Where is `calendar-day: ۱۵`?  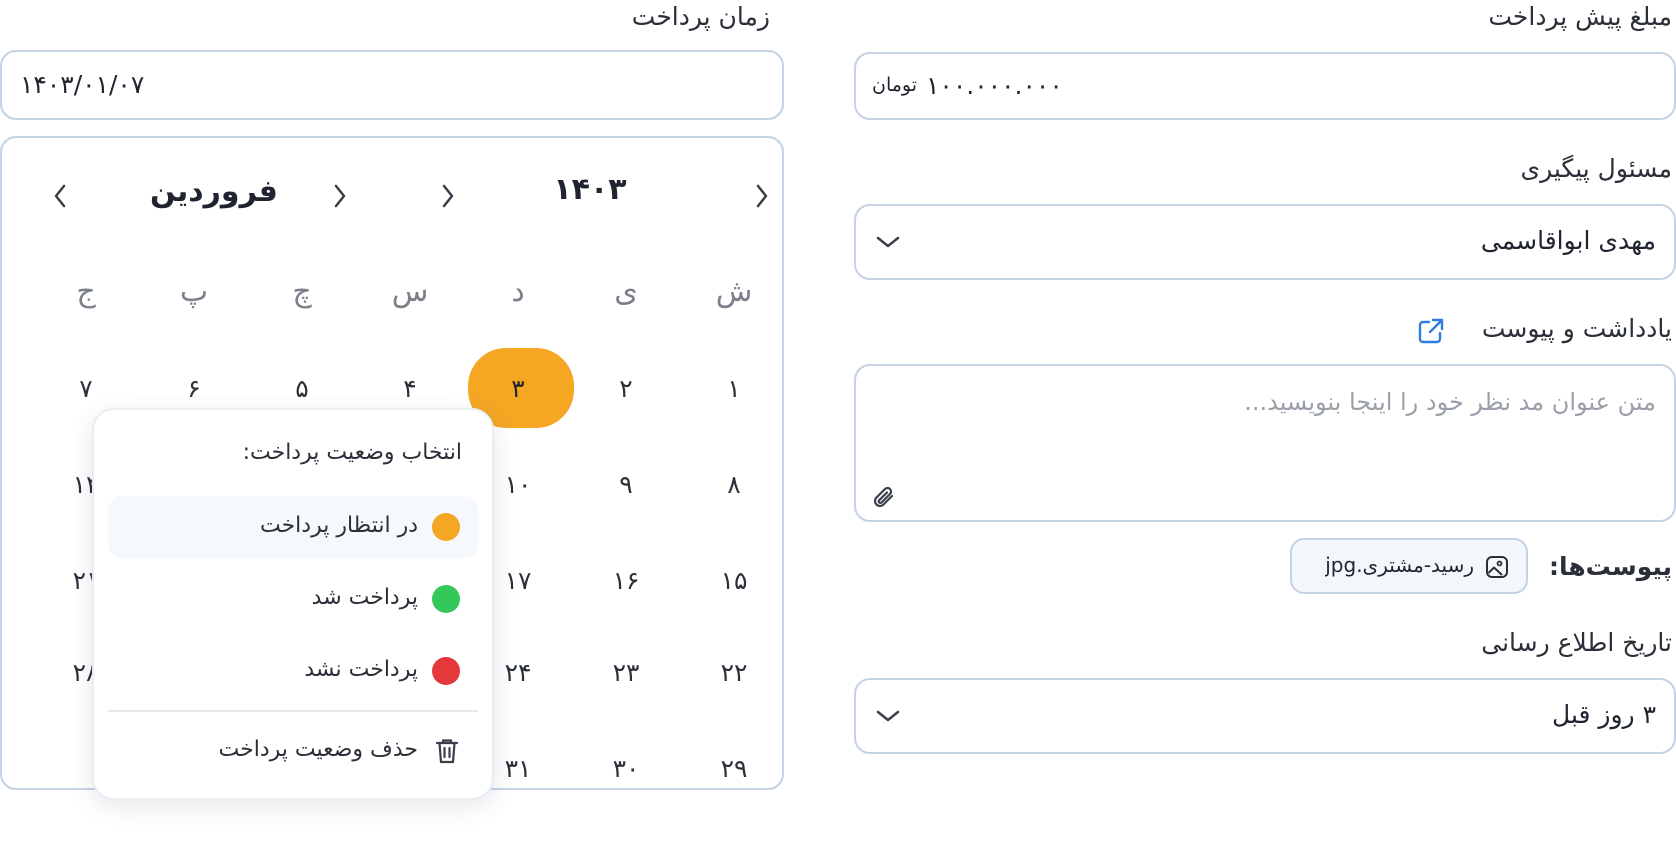
calendar-day: ۱۵ is located at coordinates (734, 580).